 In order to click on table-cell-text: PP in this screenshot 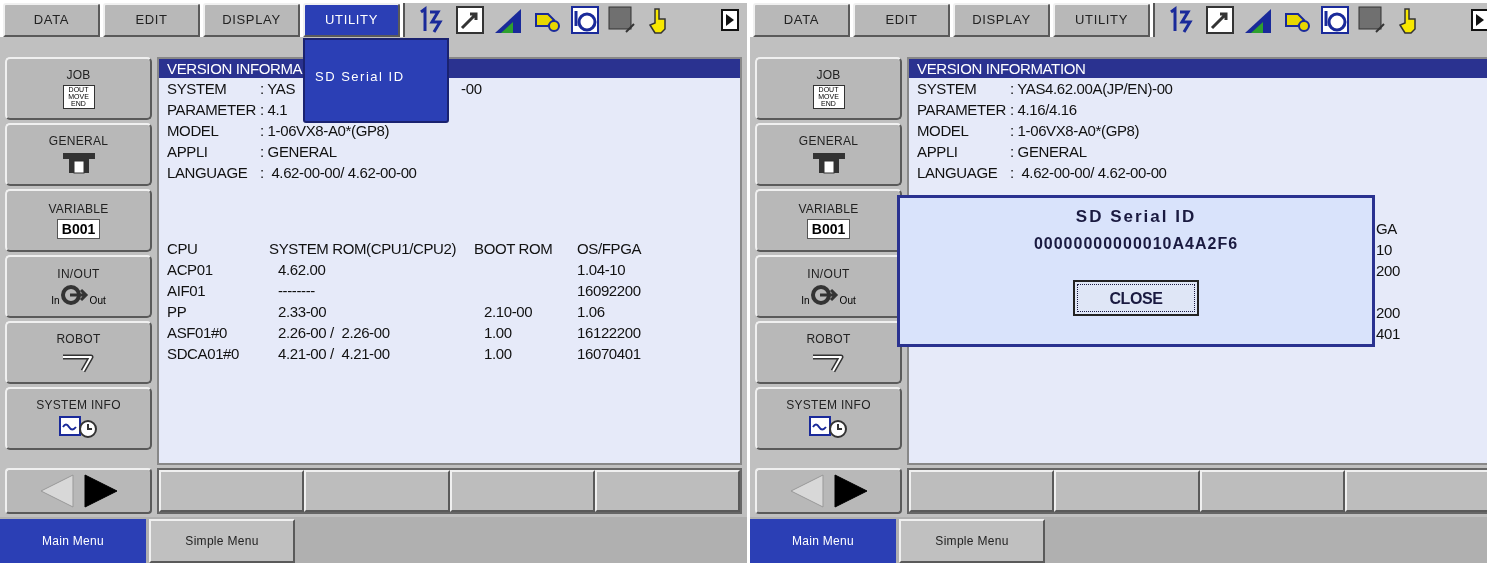, I will do `click(177, 312)`.